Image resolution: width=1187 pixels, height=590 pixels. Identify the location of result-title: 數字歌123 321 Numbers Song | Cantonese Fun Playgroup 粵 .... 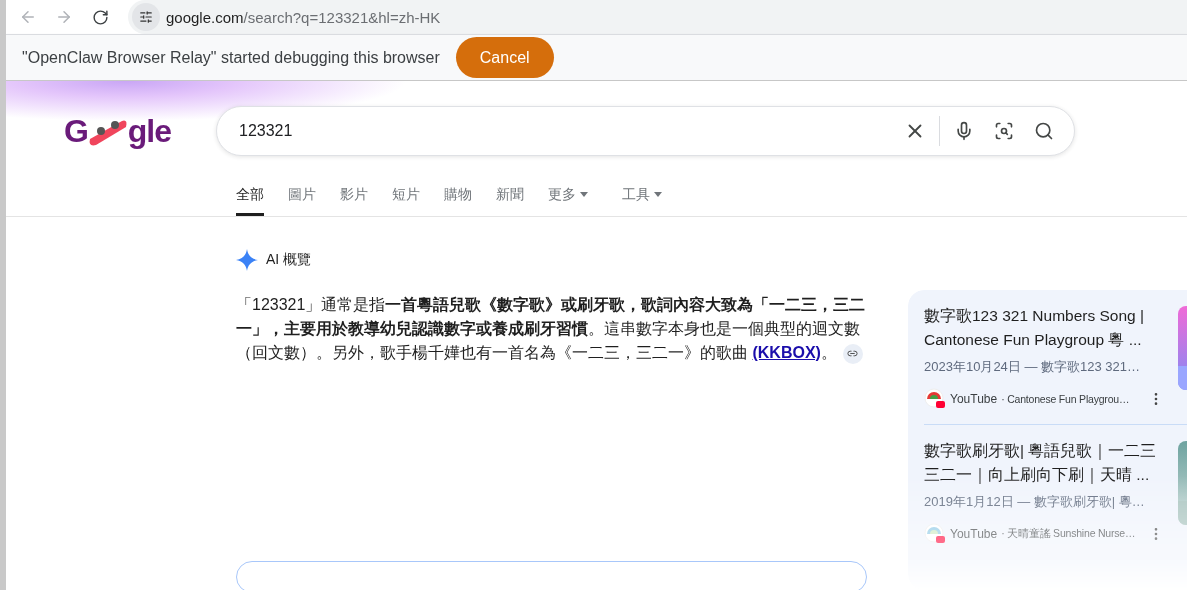
(1044, 328).